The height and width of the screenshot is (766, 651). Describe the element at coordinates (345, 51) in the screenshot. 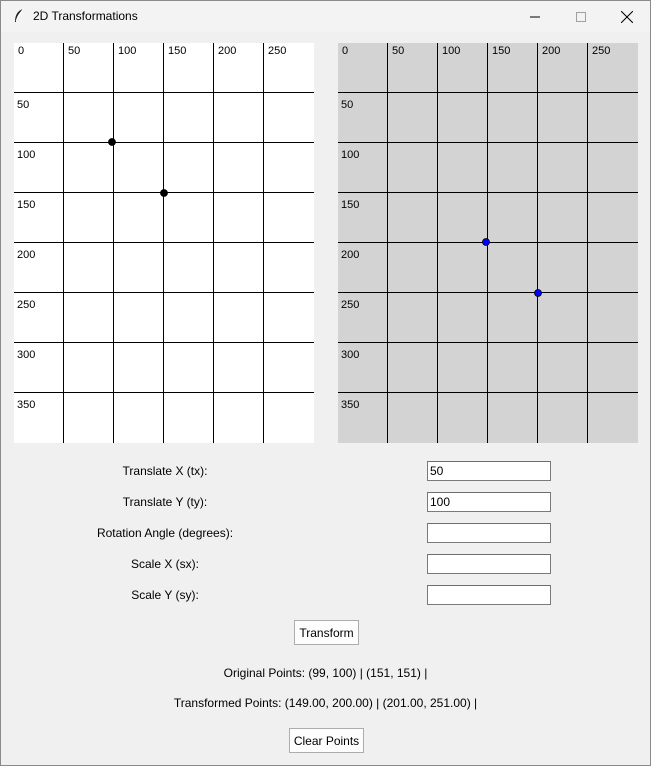

I see `transformed-x-tick-label: 0` at that location.